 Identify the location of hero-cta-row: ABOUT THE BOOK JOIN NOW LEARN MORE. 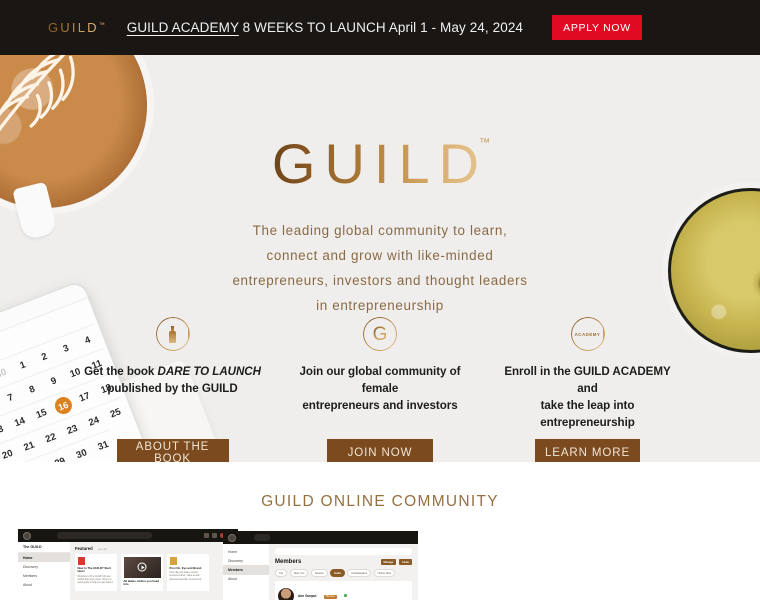
(380, 450).